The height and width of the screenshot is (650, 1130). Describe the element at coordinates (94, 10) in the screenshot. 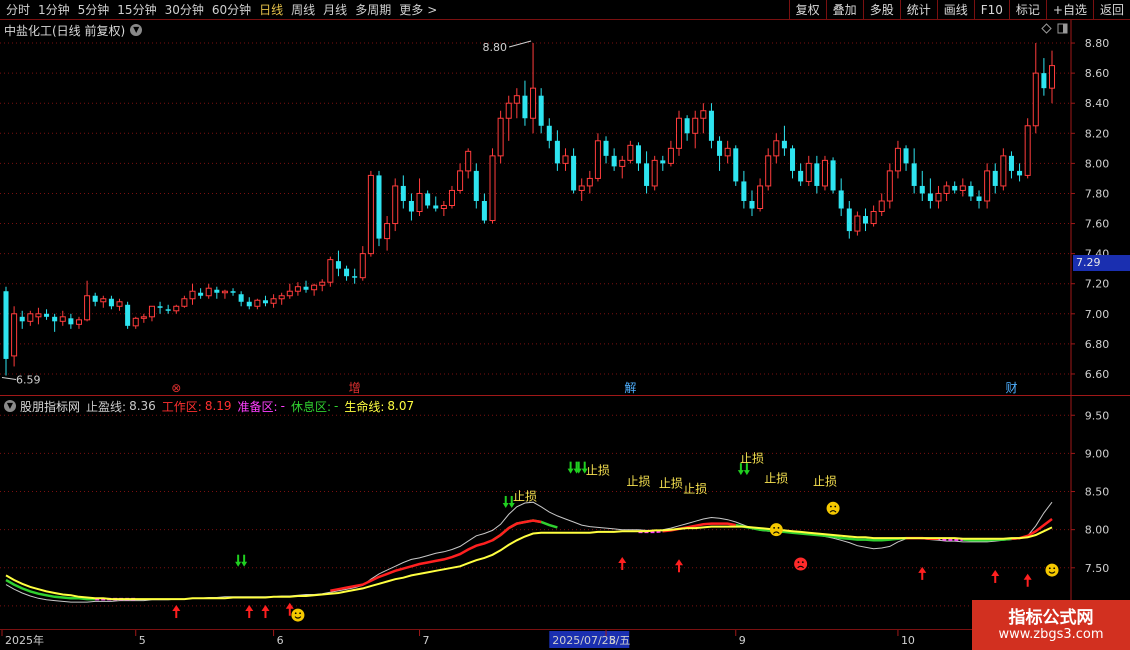

I see `period-tab-2: 5分钟` at that location.